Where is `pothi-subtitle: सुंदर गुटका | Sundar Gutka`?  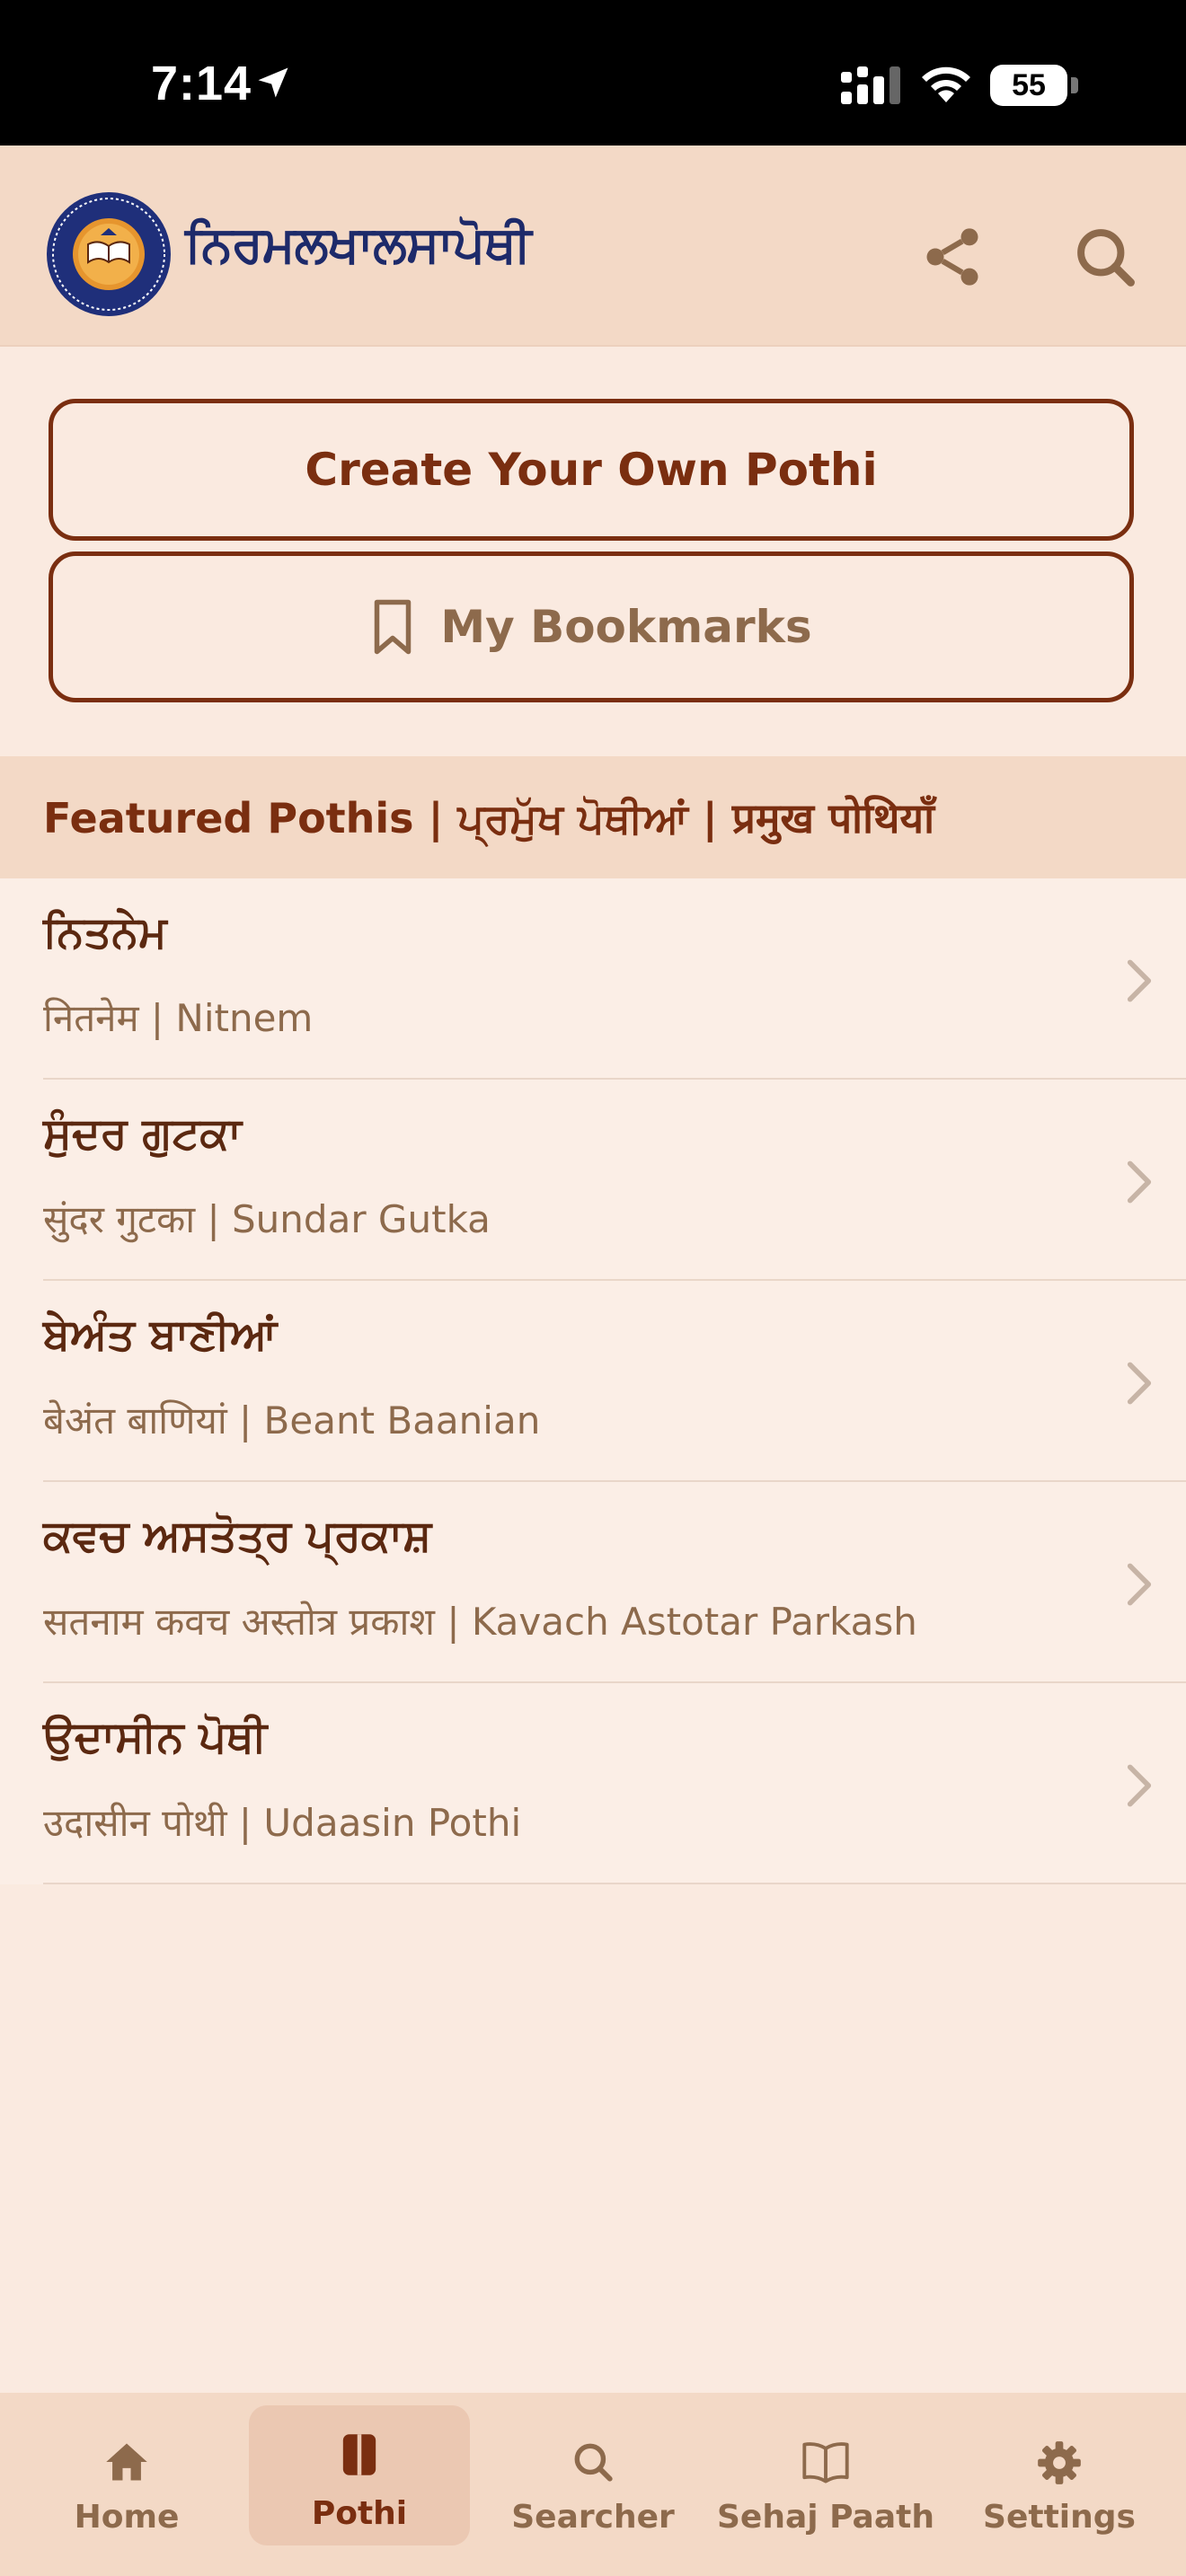 pothi-subtitle: सुंदर गुटका | Sundar Gutka is located at coordinates (267, 1219).